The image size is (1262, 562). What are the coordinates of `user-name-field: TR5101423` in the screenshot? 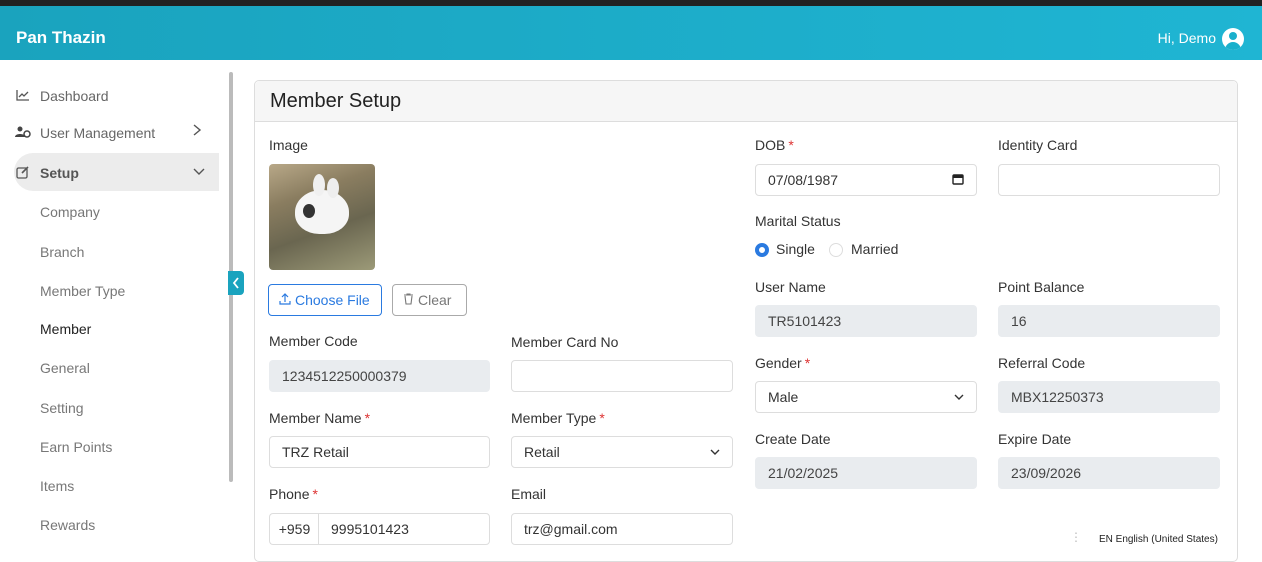 It's located at (866, 321).